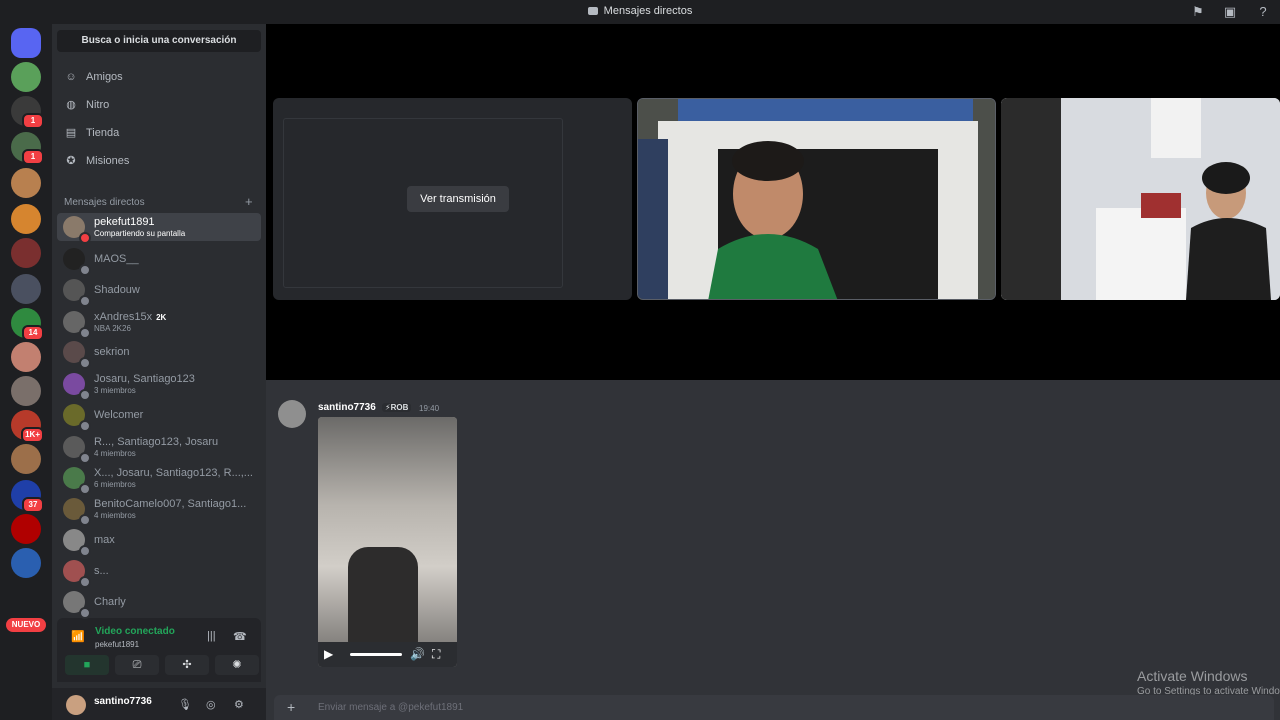 This screenshot has width=1280, height=720. Describe the element at coordinates (104, 540) in the screenshot. I see `dm-name-text: max` at that location.